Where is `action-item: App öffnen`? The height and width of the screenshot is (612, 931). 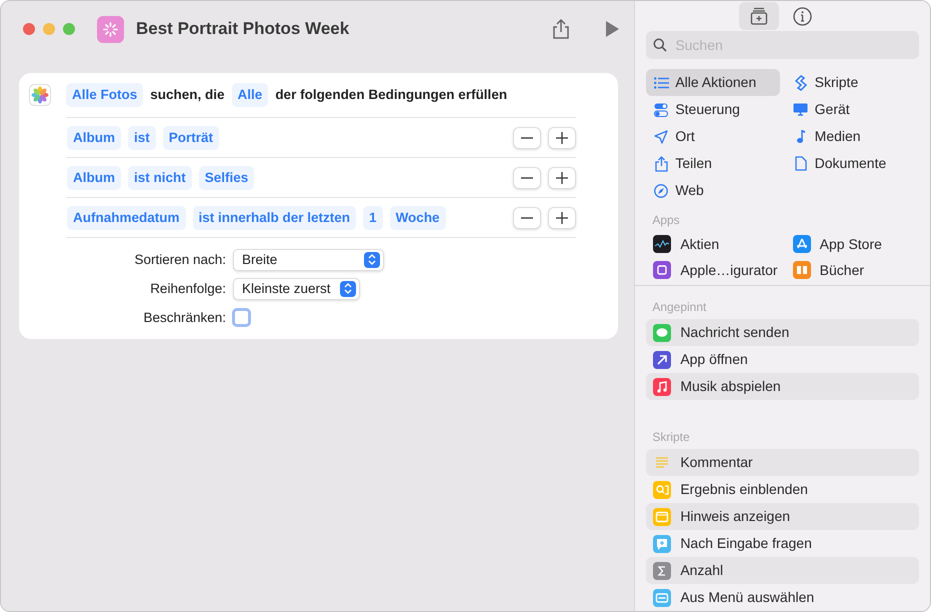
action-item: App öffnen is located at coordinates (782, 359).